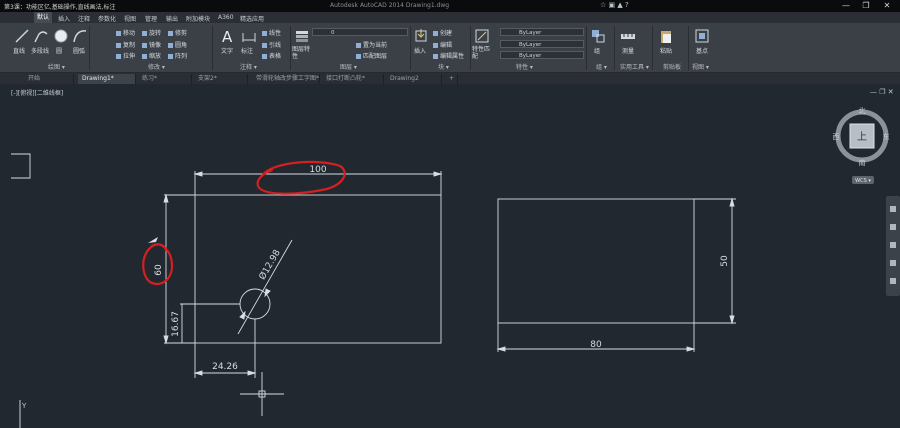 Image resolution: width=900 pixels, height=428 pixels. I want to click on partial-geometry, so click(21, 166).